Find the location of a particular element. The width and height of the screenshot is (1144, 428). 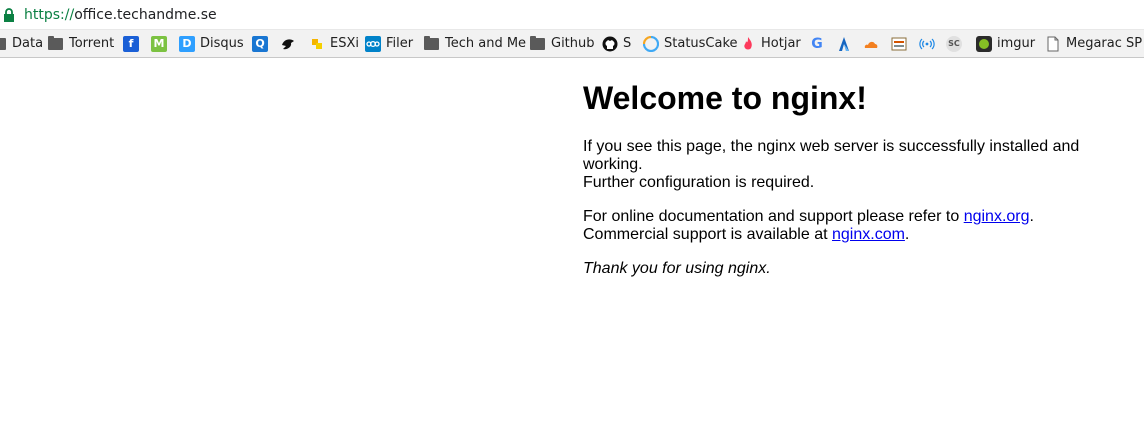

bookmark-label: Github is located at coordinates (573, 43).